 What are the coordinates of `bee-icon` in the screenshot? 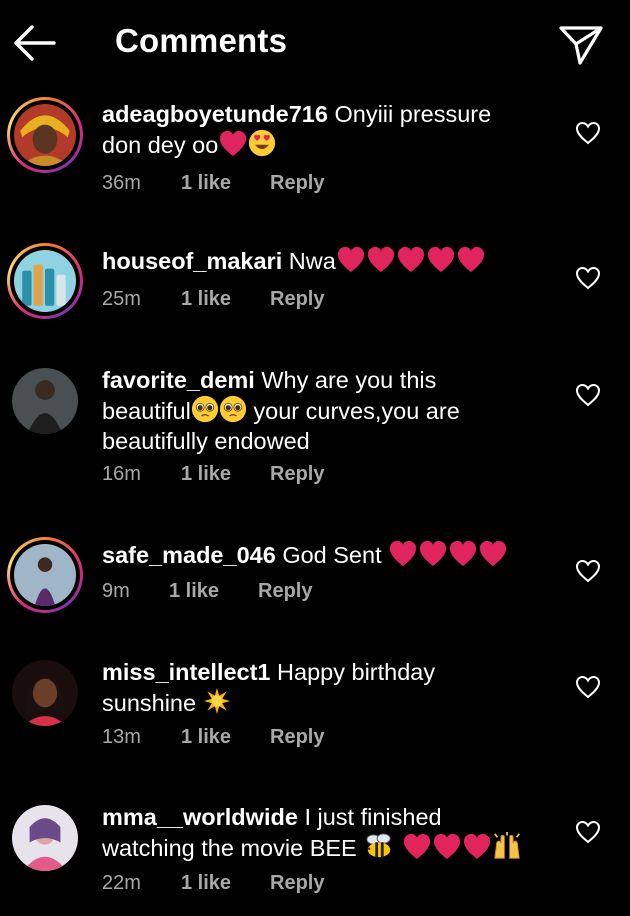 It's located at (379, 846).